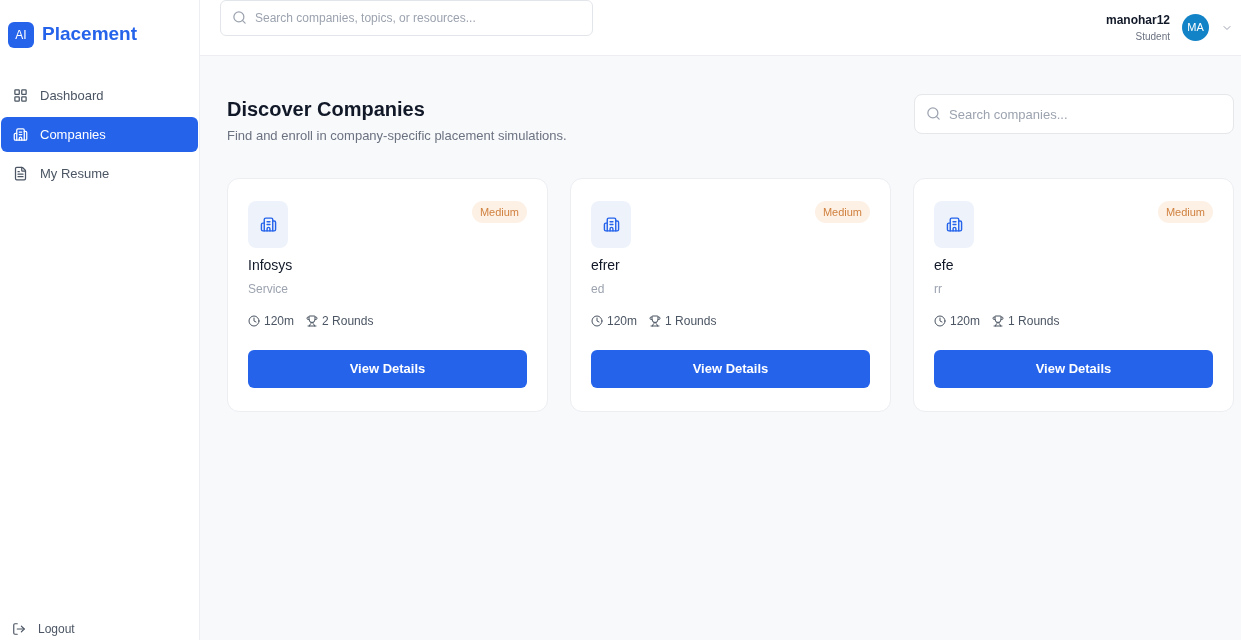  Describe the element at coordinates (99, 173) in the screenshot. I see `sidebar-item: My Resume` at that location.